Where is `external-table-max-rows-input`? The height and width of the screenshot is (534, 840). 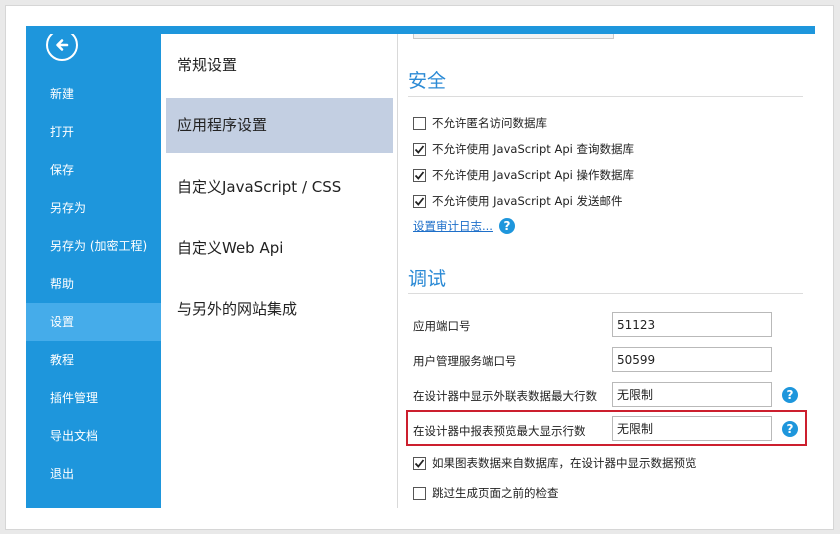
external-table-max-rows-input is located at coordinates (692, 394).